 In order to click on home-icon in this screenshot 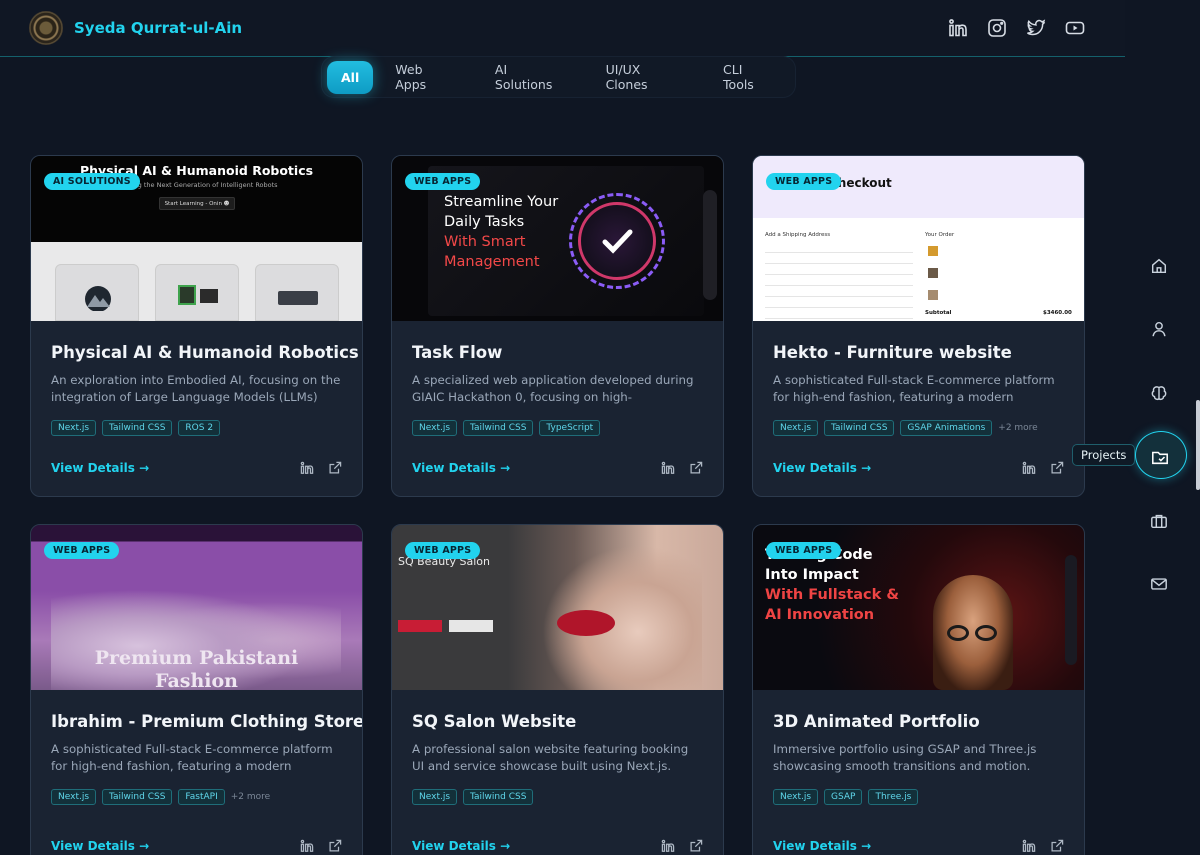, I will do `click(1159, 266)`.